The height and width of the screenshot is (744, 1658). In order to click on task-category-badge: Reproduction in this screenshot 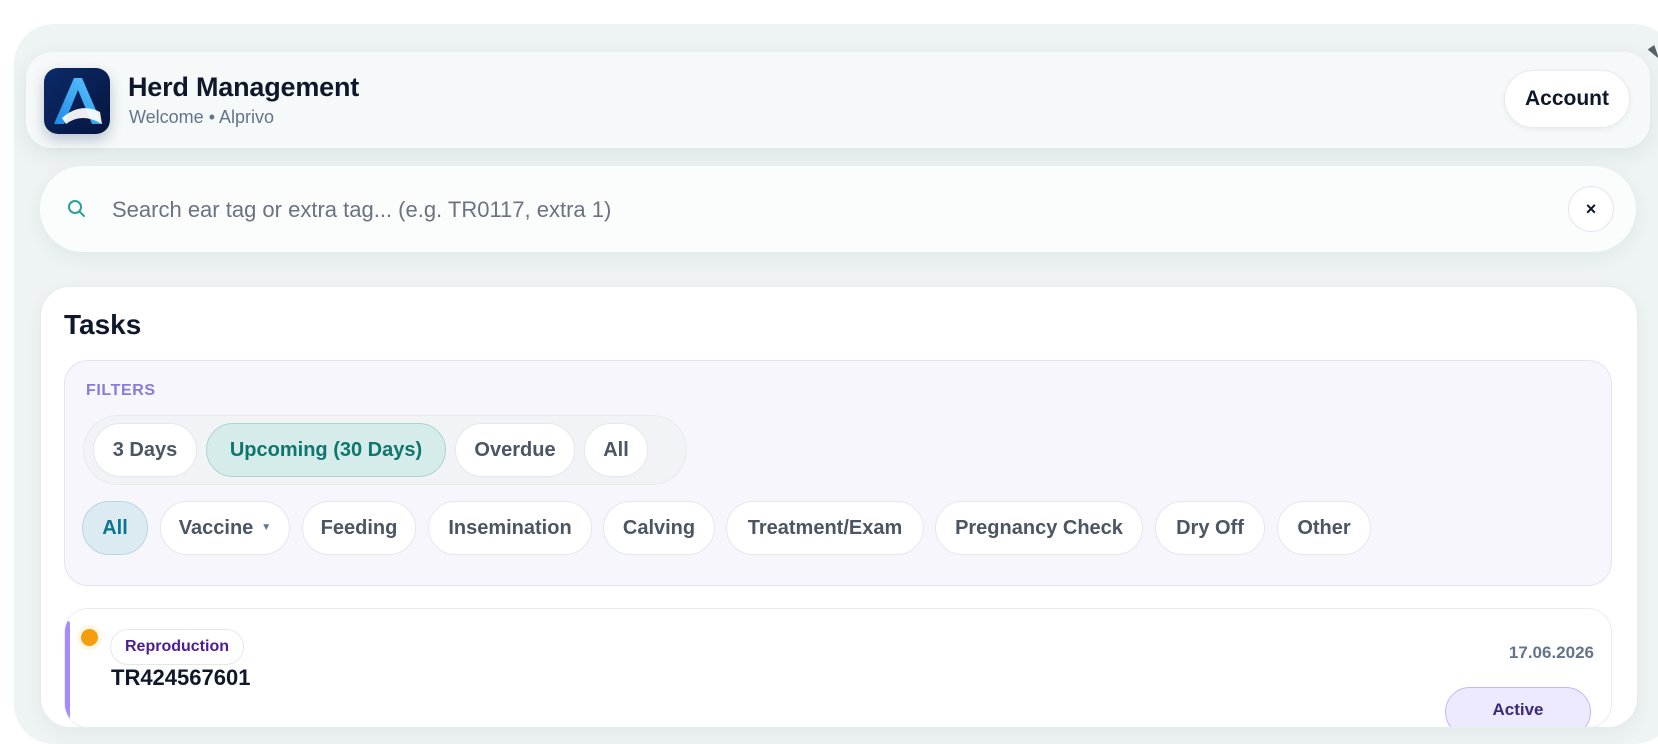, I will do `click(177, 647)`.